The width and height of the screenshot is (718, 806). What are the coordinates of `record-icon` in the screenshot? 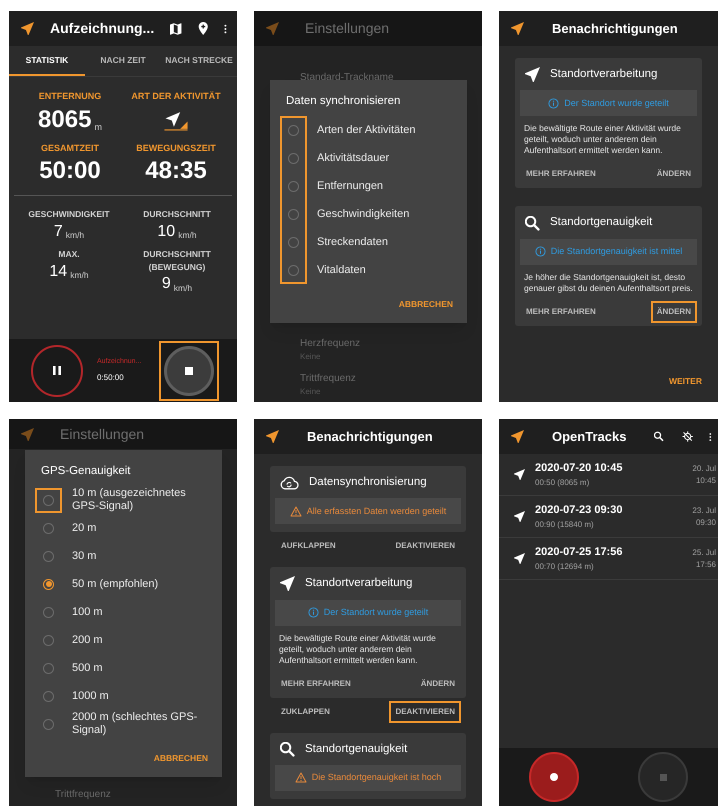 It's located at (554, 777).